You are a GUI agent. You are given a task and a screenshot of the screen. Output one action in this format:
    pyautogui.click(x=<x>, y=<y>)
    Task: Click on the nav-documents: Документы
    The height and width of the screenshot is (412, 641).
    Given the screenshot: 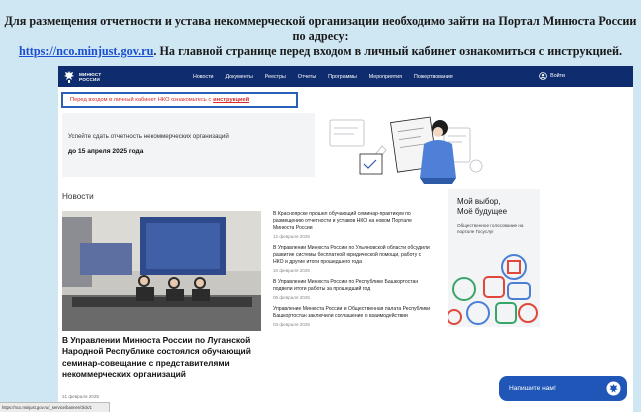 What is the action you would take?
    pyautogui.click(x=239, y=77)
    